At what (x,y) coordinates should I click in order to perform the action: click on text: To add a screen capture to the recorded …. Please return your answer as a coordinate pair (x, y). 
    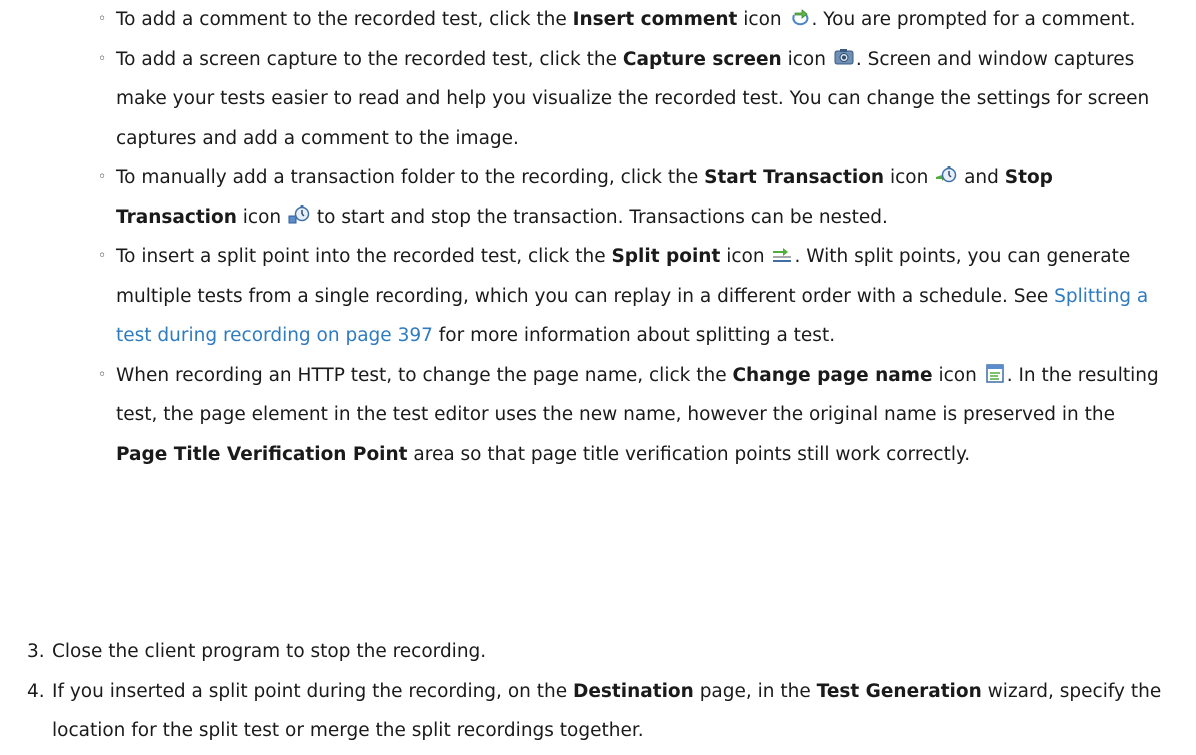
    Looking at the image, I should click on (369, 59).